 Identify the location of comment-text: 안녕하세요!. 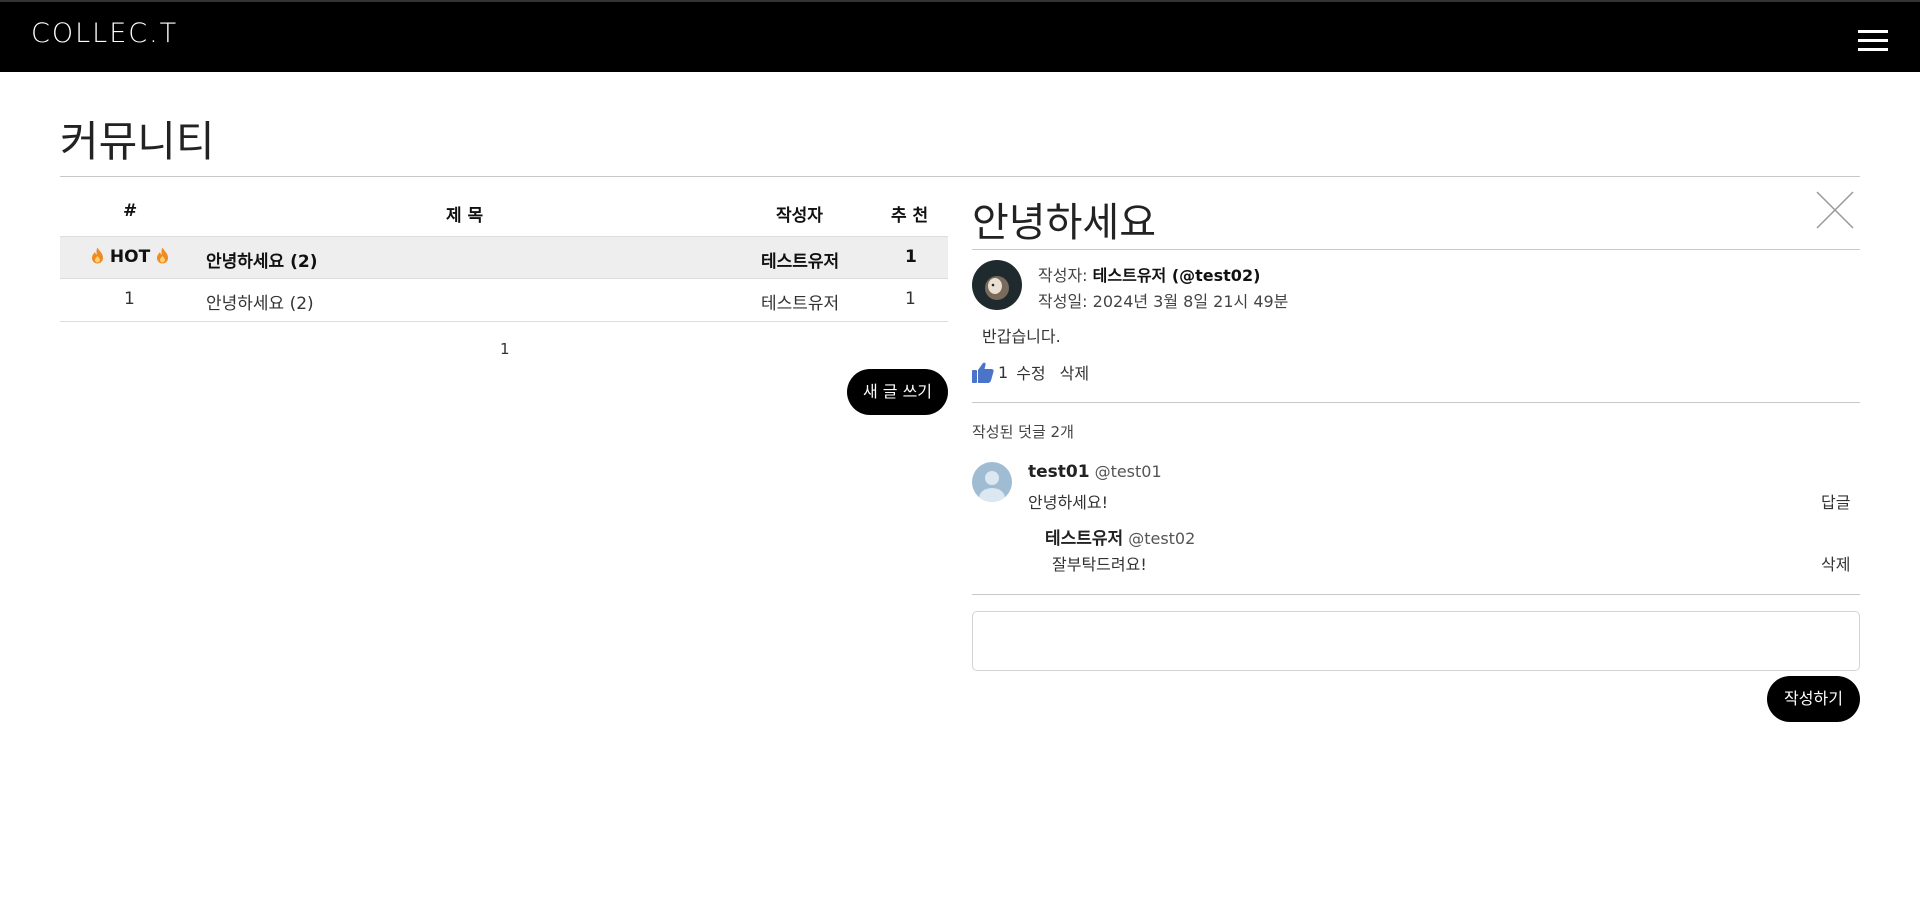
(1068, 502).